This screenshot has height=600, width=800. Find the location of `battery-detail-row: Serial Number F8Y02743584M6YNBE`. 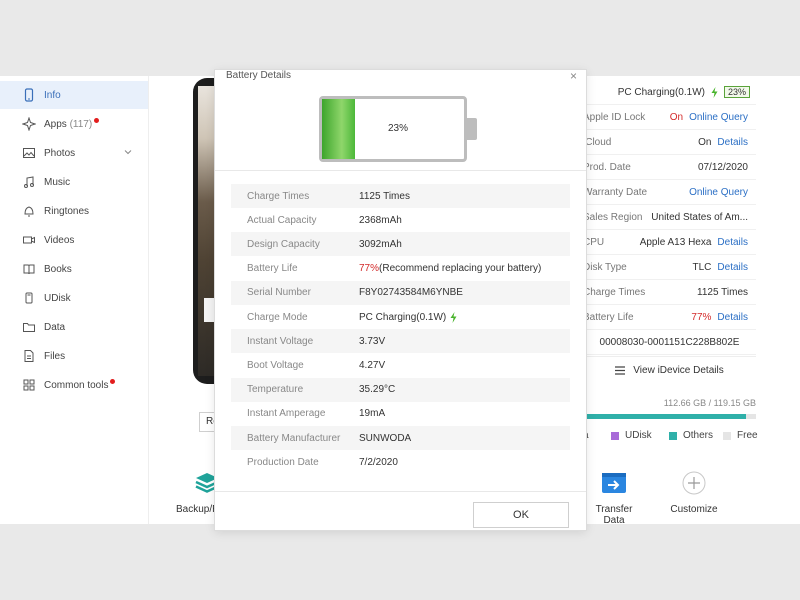

battery-detail-row: Serial Number F8Y02743584M6YNBE is located at coordinates (400, 292).